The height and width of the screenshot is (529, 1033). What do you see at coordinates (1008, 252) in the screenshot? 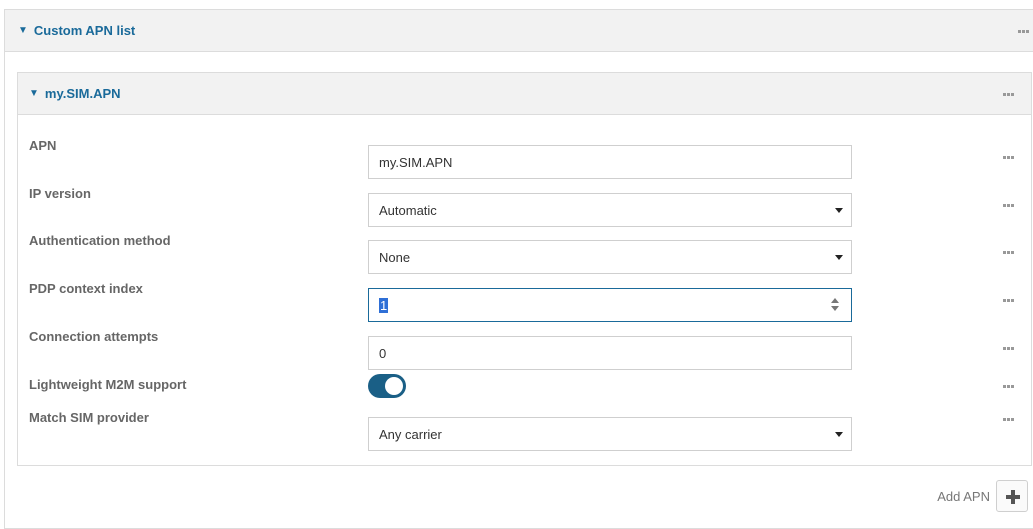
I see `auth-method-menu-icon` at bounding box center [1008, 252].